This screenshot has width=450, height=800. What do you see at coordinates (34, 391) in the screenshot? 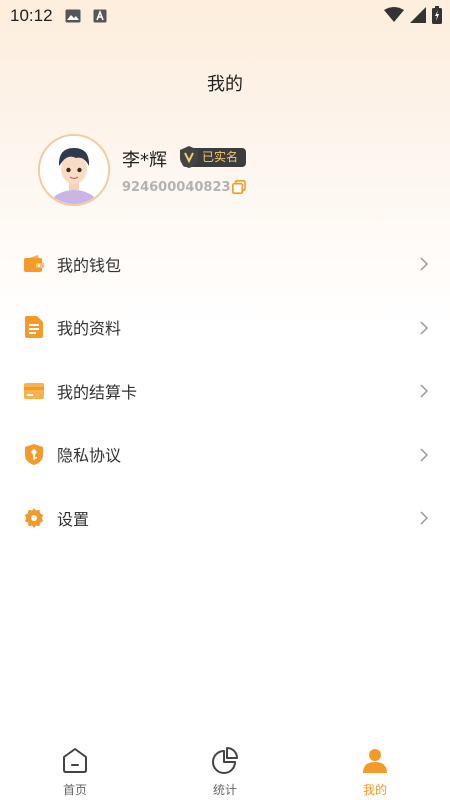
I see `card-icon` at bounding box center [34, 391].